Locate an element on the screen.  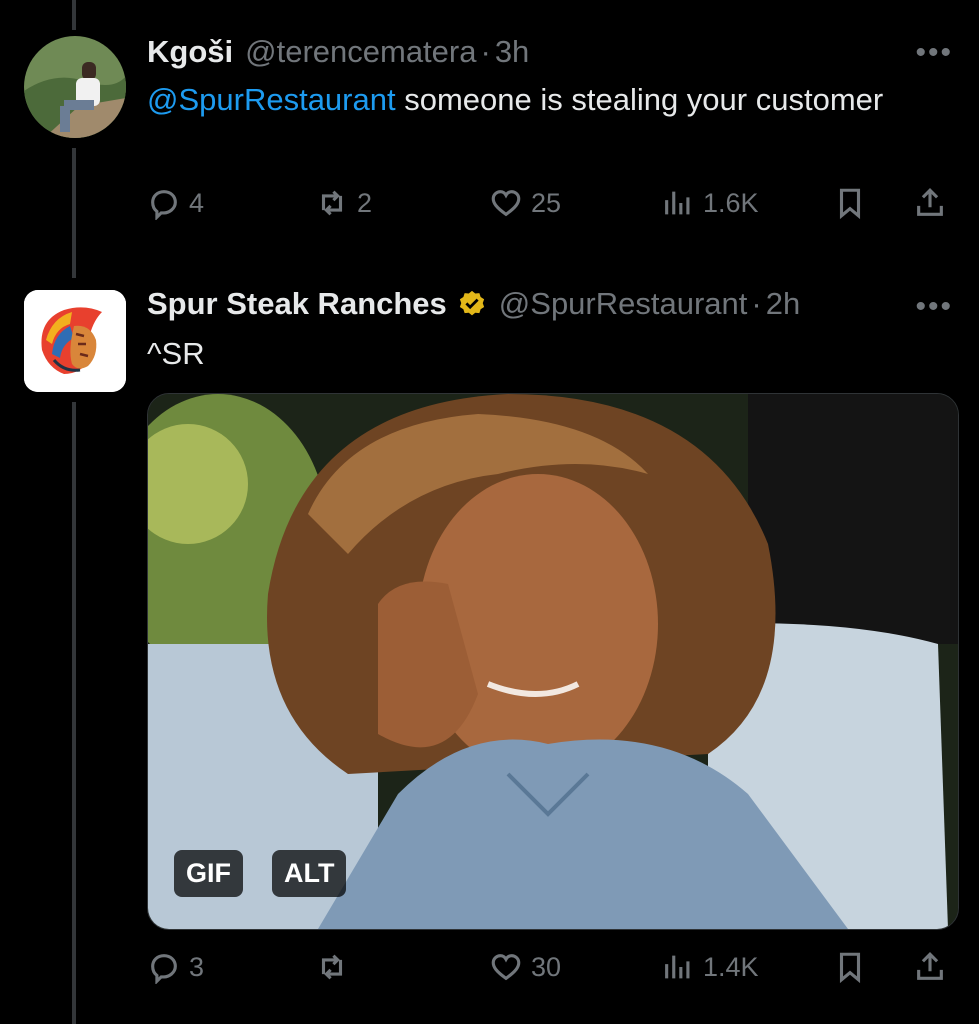
views-count: 1.6K is located at coordinates (731, 202).